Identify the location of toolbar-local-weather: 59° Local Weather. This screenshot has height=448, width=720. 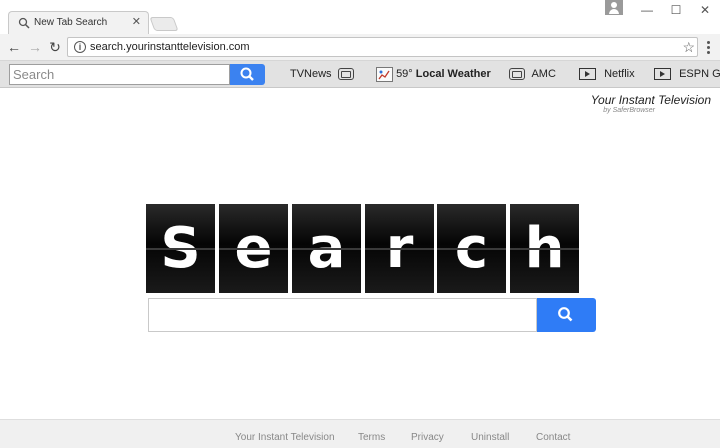
(433, 74).